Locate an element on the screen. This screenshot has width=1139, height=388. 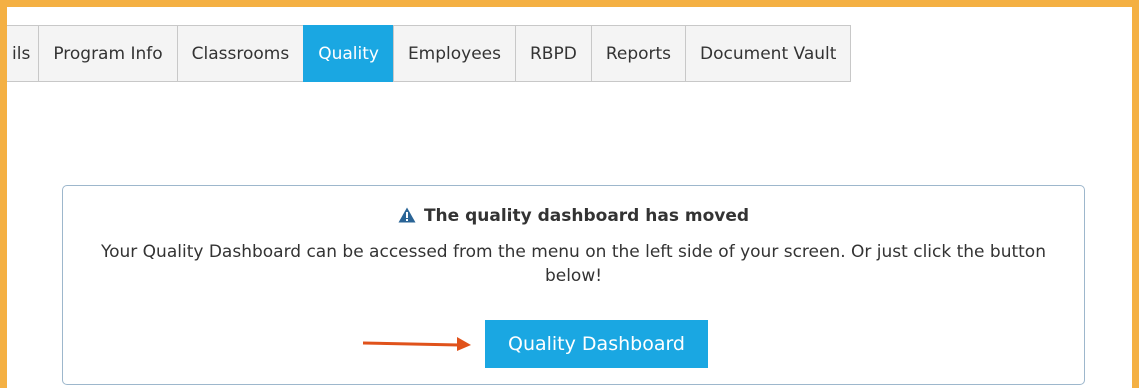
notice-title: The quality dashboard has moved is located at coordinates (573, 217).